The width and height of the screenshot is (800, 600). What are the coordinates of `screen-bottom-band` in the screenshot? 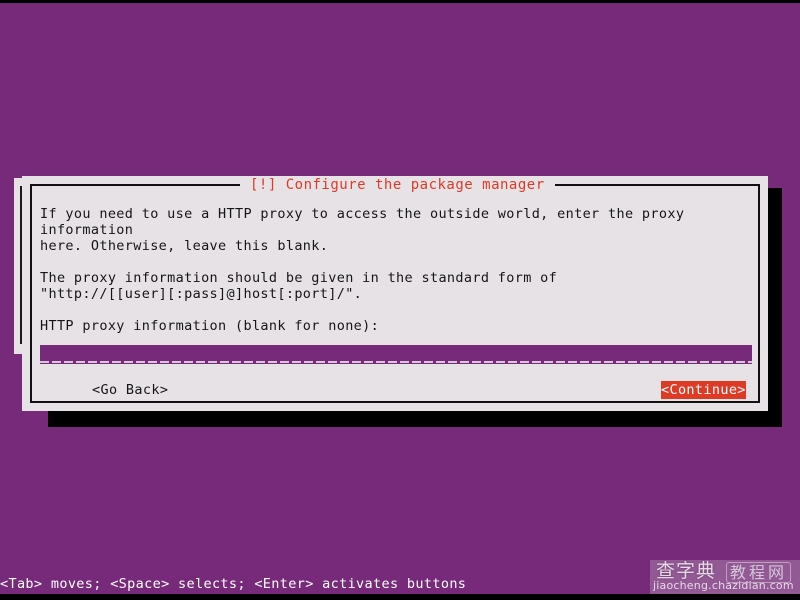 It's located at (400, 597).